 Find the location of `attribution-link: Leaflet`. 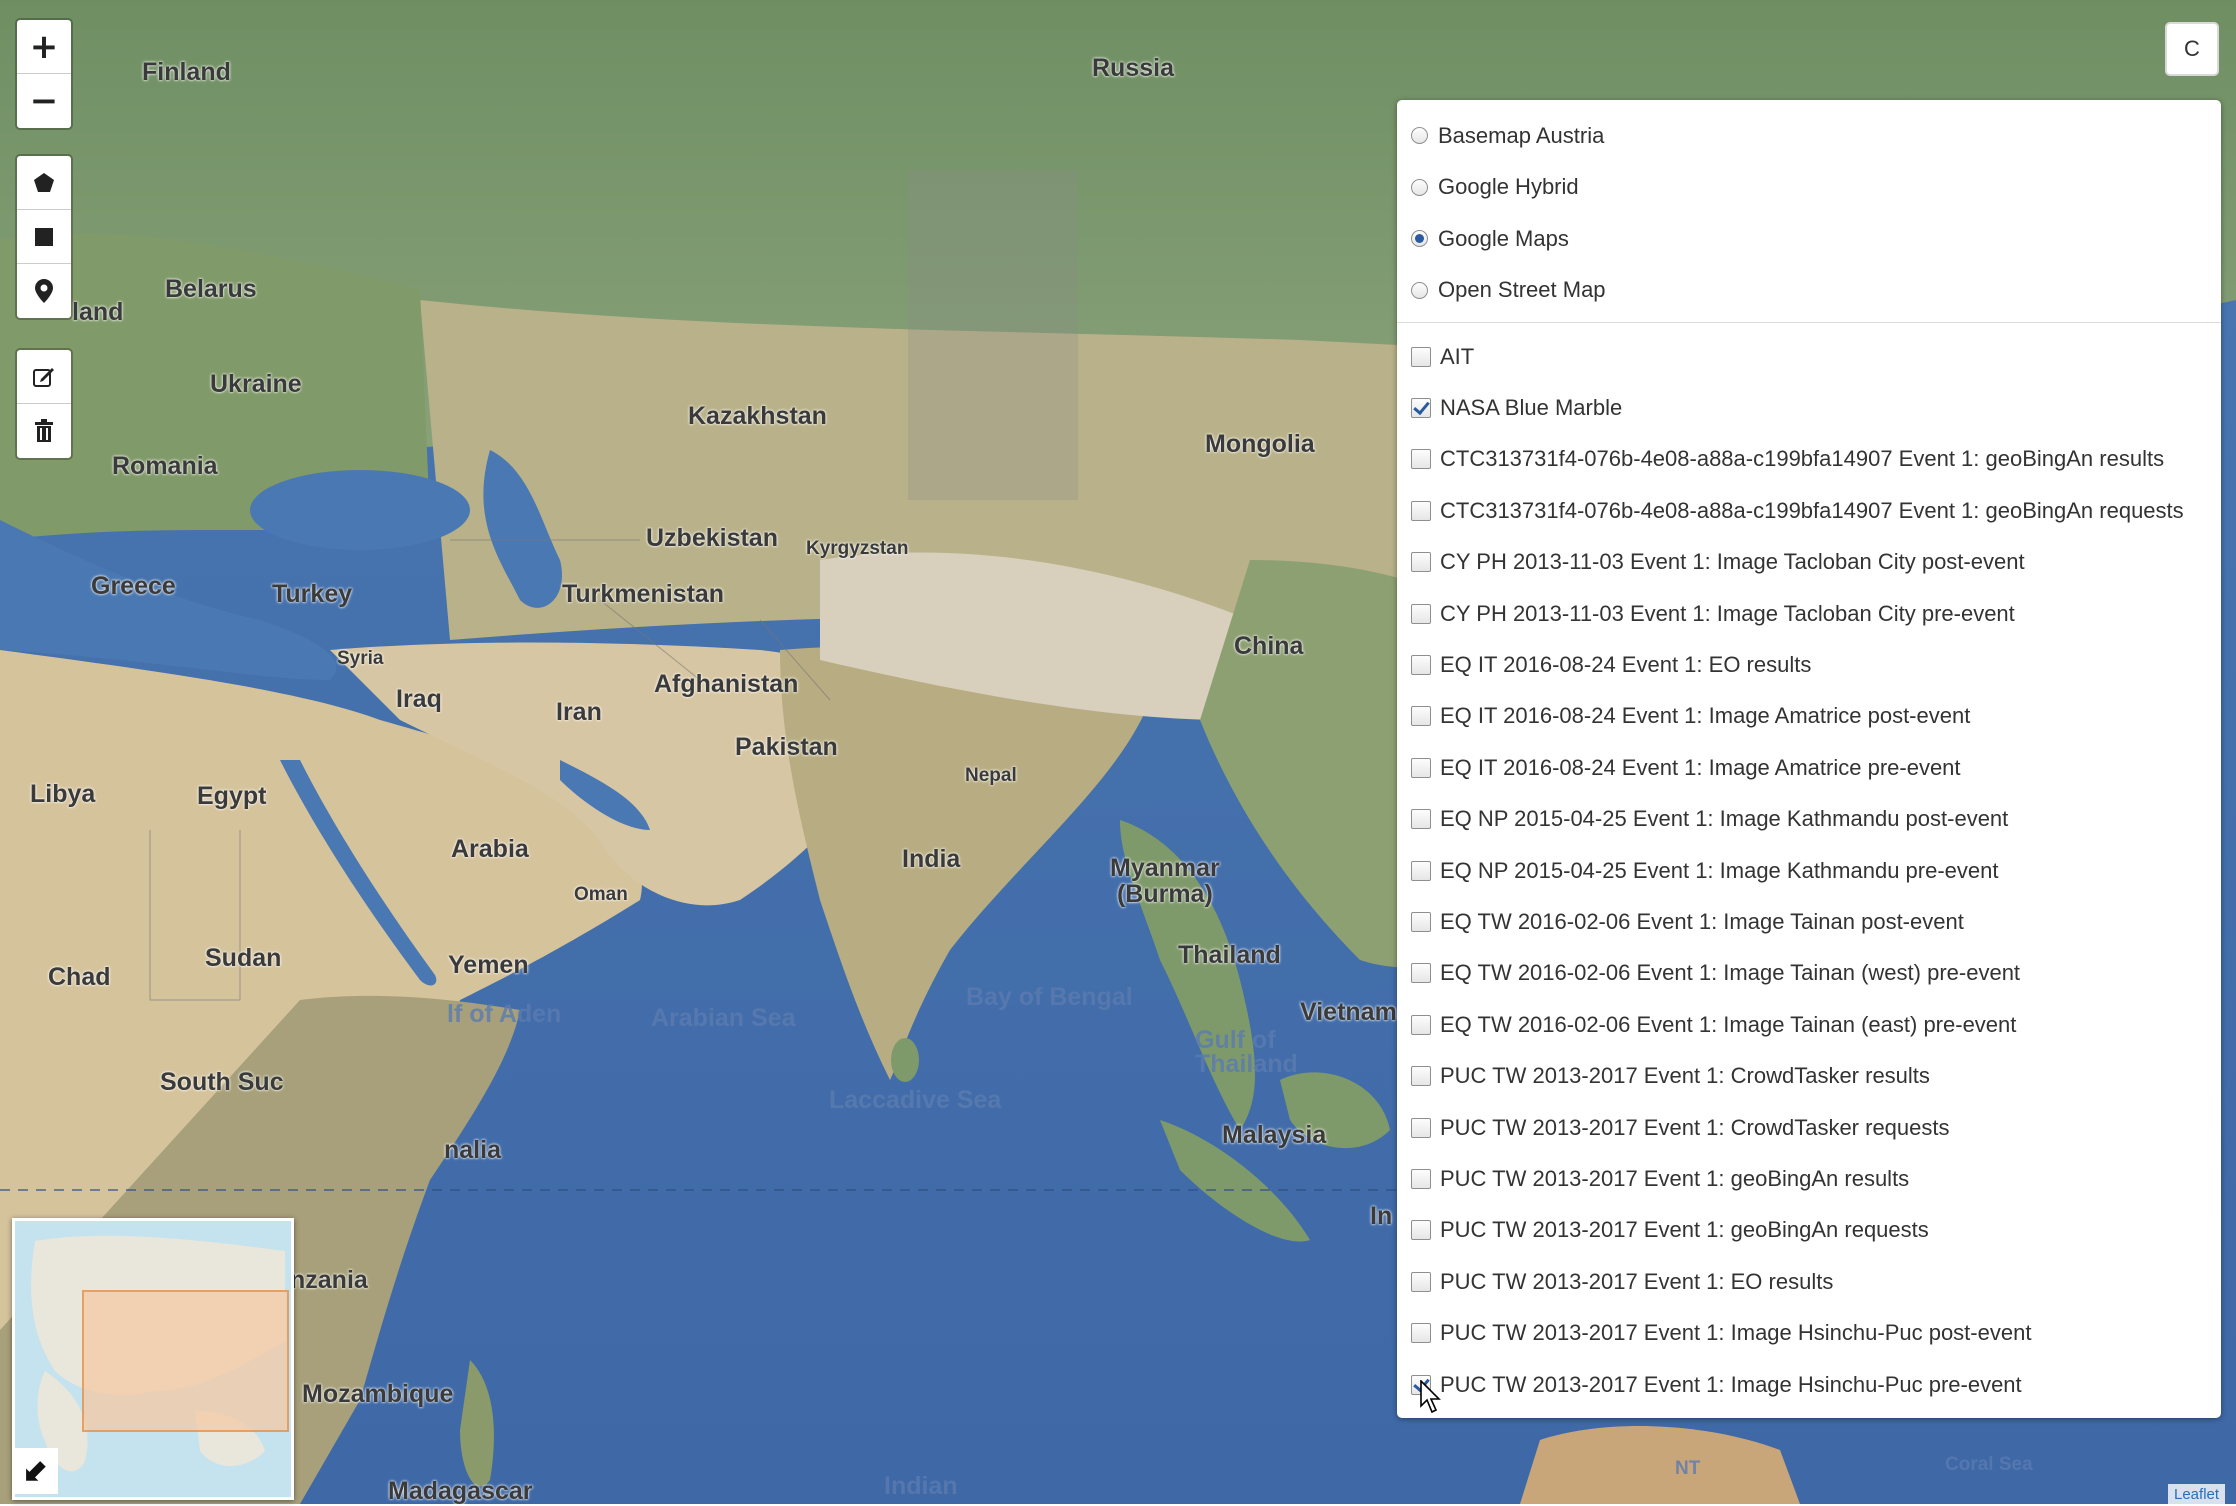

attribution-link: Leaflet is located at coordinates (2197, 1494).